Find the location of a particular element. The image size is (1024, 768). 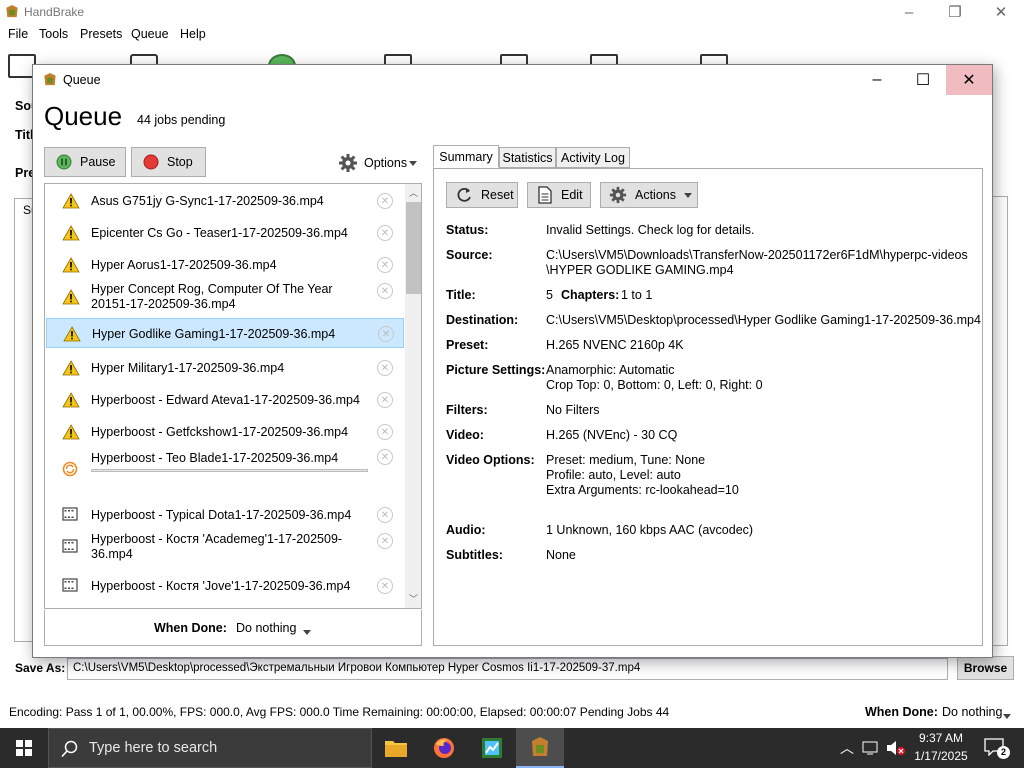

reset-button: Reset is located at coordinates (482, 195).